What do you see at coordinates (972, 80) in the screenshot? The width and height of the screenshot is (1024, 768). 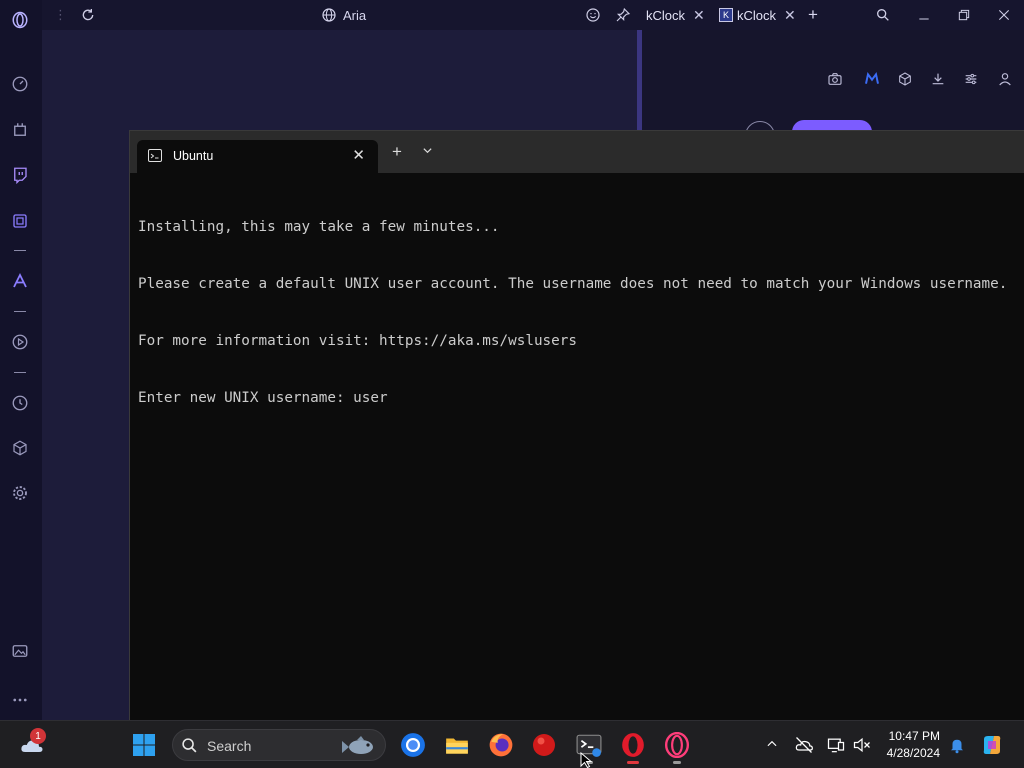 I see `easy-setup-icon` at bounding box center [972, 80].